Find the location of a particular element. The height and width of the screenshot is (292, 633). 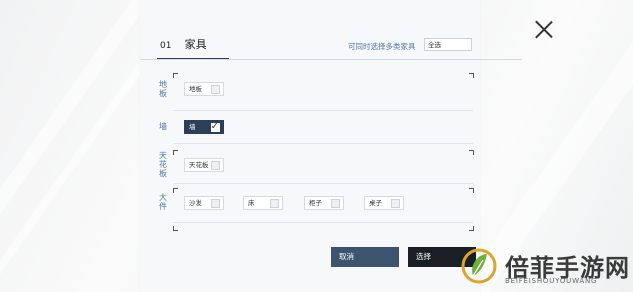

tab-title: 家具 is located at coordinates (195, 44).